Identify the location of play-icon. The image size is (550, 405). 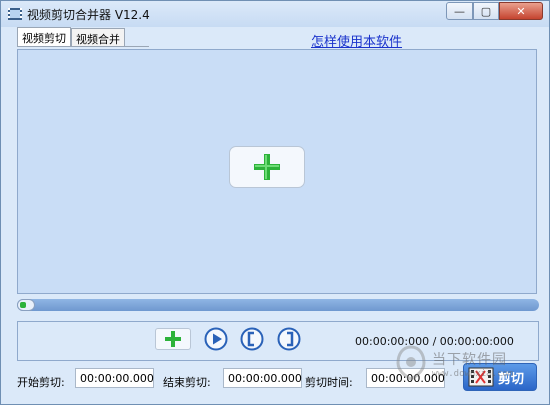
(216, 339).